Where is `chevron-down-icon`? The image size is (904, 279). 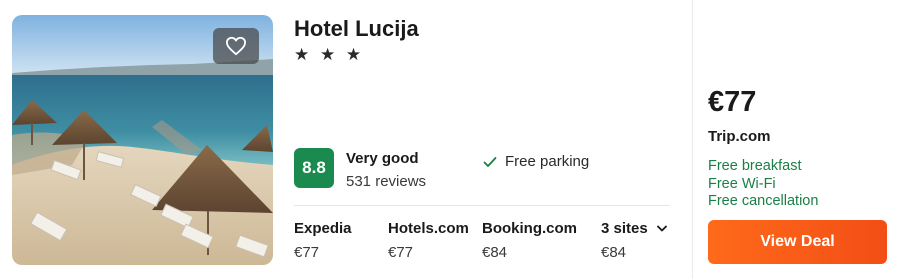 chevron-down-icon is located at coordinates (661, 228).